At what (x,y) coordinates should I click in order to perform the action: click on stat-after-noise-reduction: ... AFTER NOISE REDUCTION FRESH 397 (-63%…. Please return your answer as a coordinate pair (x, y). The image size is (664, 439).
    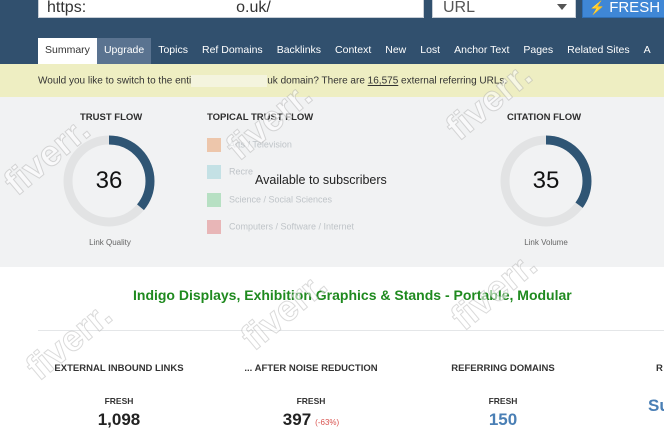
    Looking at the image, I should click on (311, 396).